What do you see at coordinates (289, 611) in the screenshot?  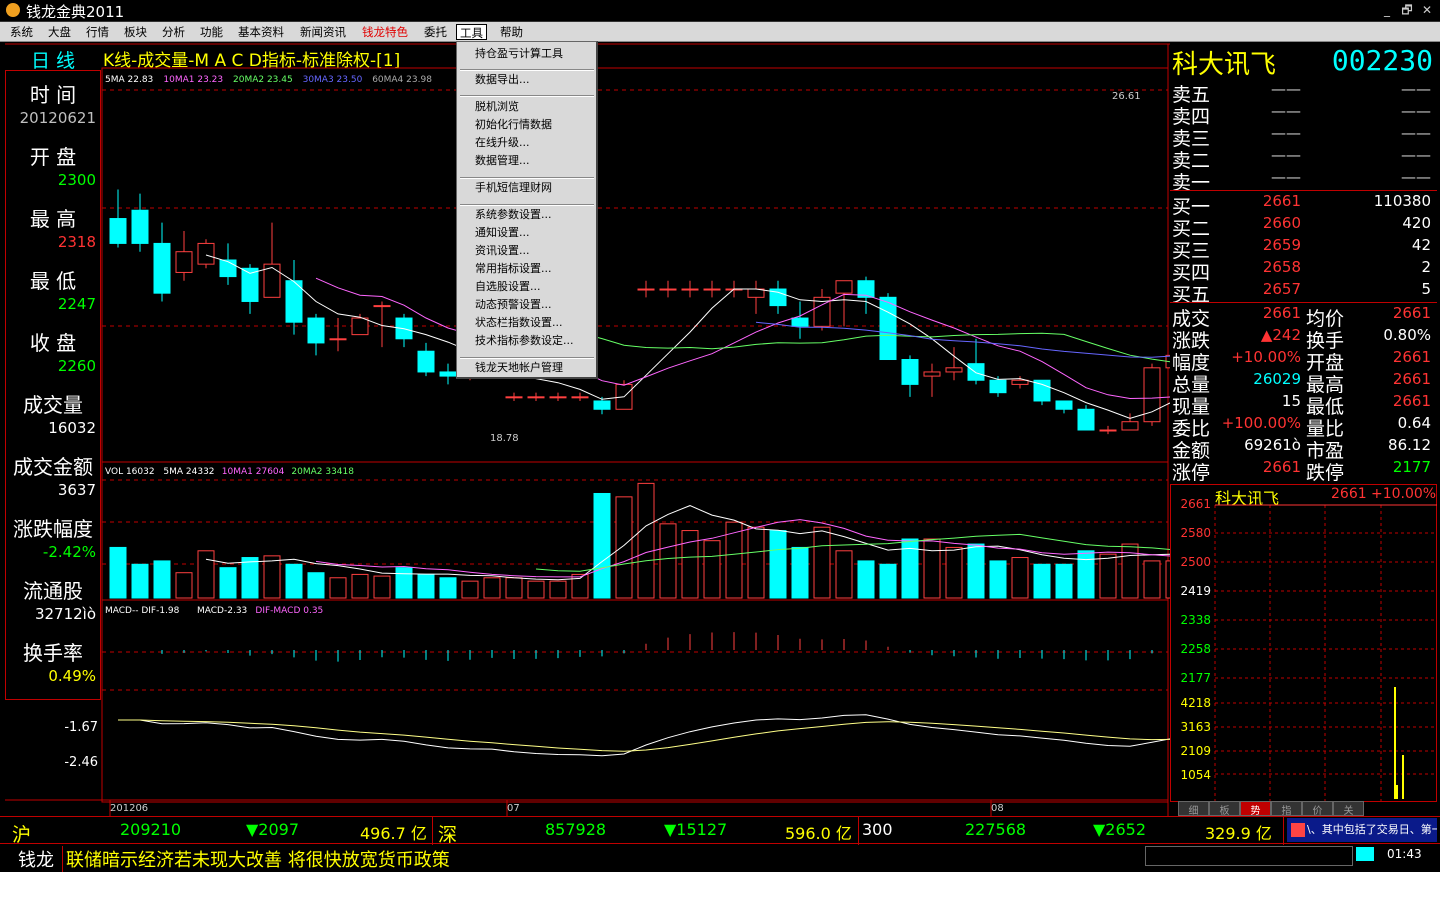 I see `legend-item: DIF-MACD 0.35` at bounding box center [289, 611].